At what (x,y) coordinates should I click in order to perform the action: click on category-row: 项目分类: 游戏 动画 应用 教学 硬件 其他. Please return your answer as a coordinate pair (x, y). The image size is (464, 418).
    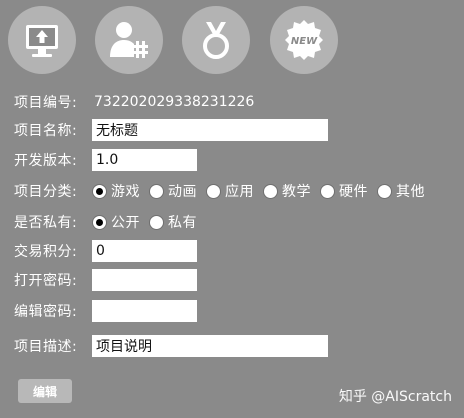
    Looking at the image, I should click on (219, 191).